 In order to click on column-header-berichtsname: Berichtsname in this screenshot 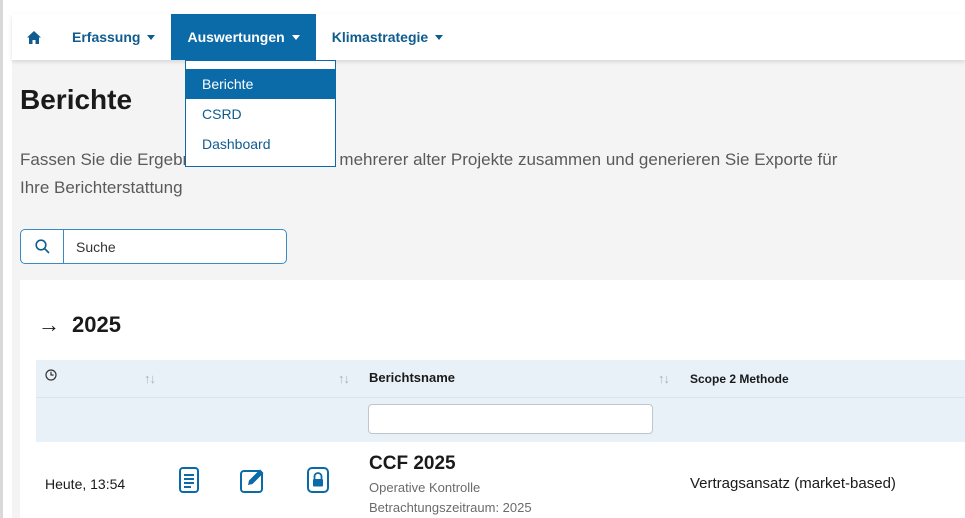, I will do `click(412, 377)`.